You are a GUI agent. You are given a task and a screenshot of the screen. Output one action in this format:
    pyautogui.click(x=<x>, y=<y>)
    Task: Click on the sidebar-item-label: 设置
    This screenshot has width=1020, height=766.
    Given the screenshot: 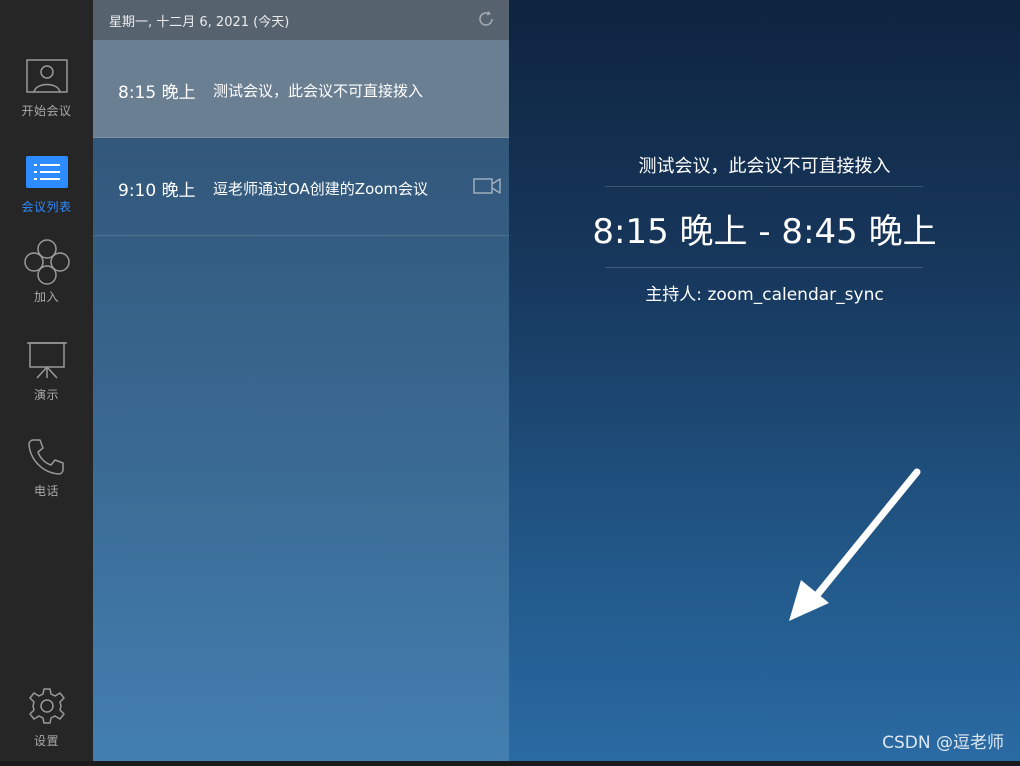 What is the action you would take?
    pyautogui.click(x=46, y=741)
    